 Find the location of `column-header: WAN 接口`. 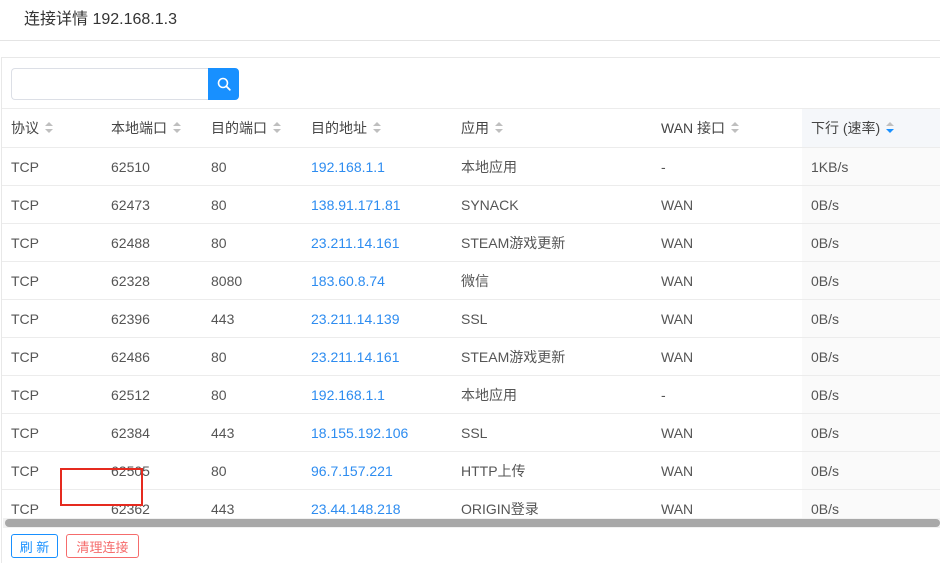

column-header: WAN 接口 is located at coordinates (727, 128).